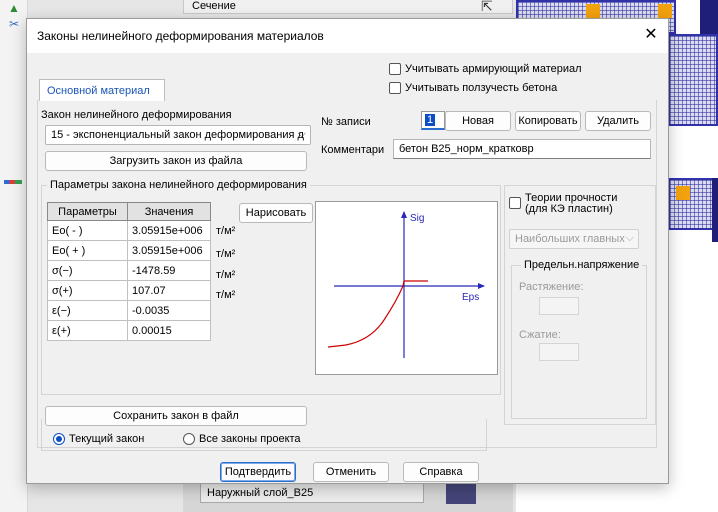  I want to click on strength-theory-label: Теории прочности (для КЭ пластин), so click(571, 204).